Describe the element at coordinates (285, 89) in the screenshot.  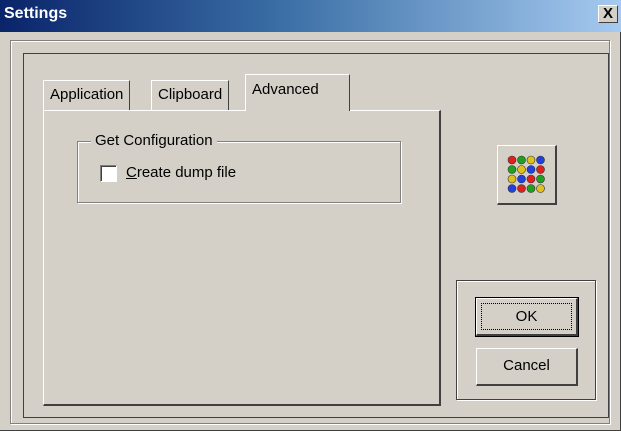
I see `tab-advanced-label: Advanced` at that location.